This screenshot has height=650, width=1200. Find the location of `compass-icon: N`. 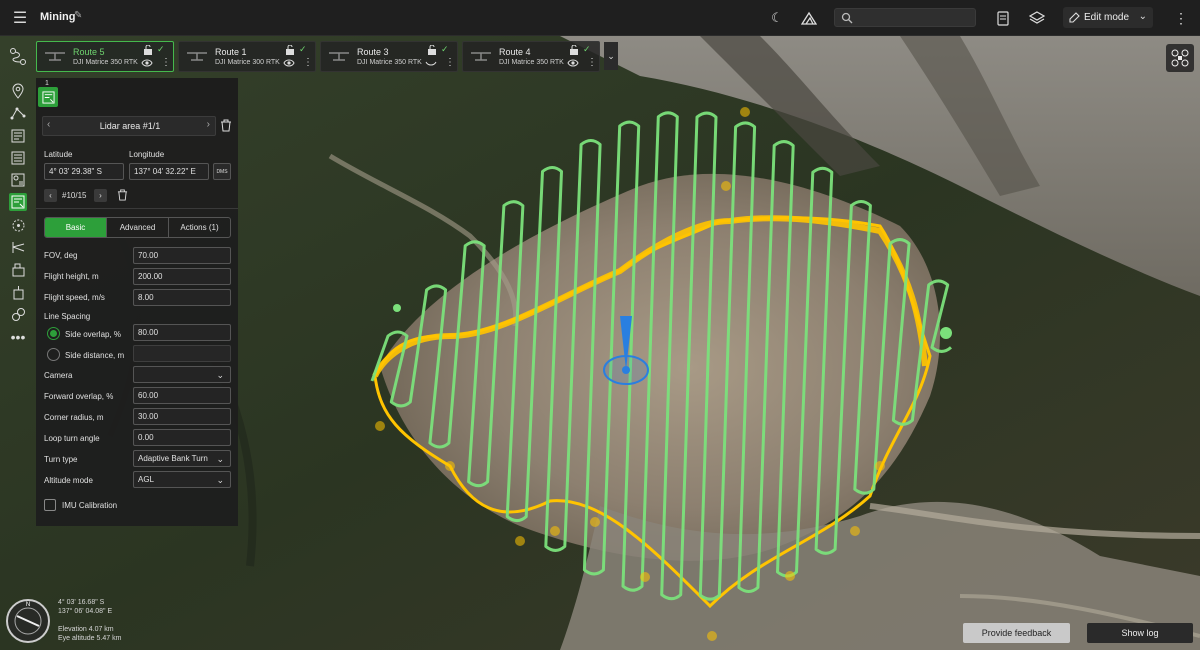

compass-icon: N is located at coordinates (28, 621).